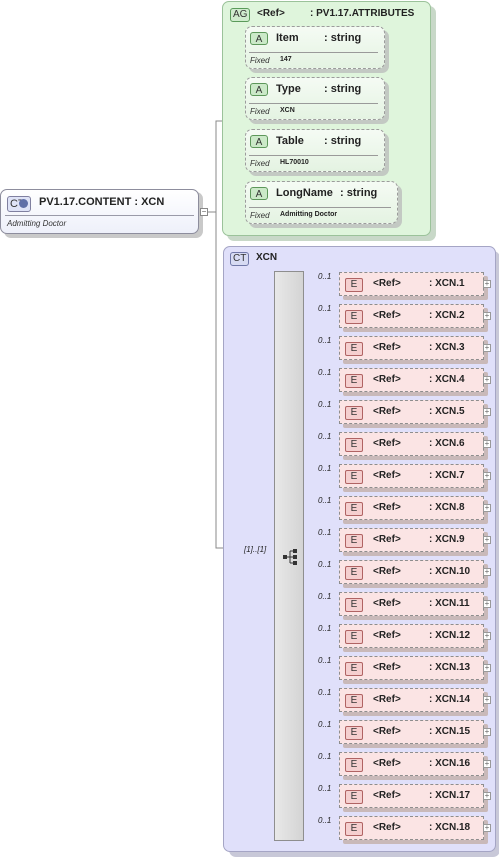 The image size is (499, 857). What do you see at coordinates (411, 284) in the screenshot?
I see `element-box: E <Ref>: XCN.1` at bounding box center [411, 284].